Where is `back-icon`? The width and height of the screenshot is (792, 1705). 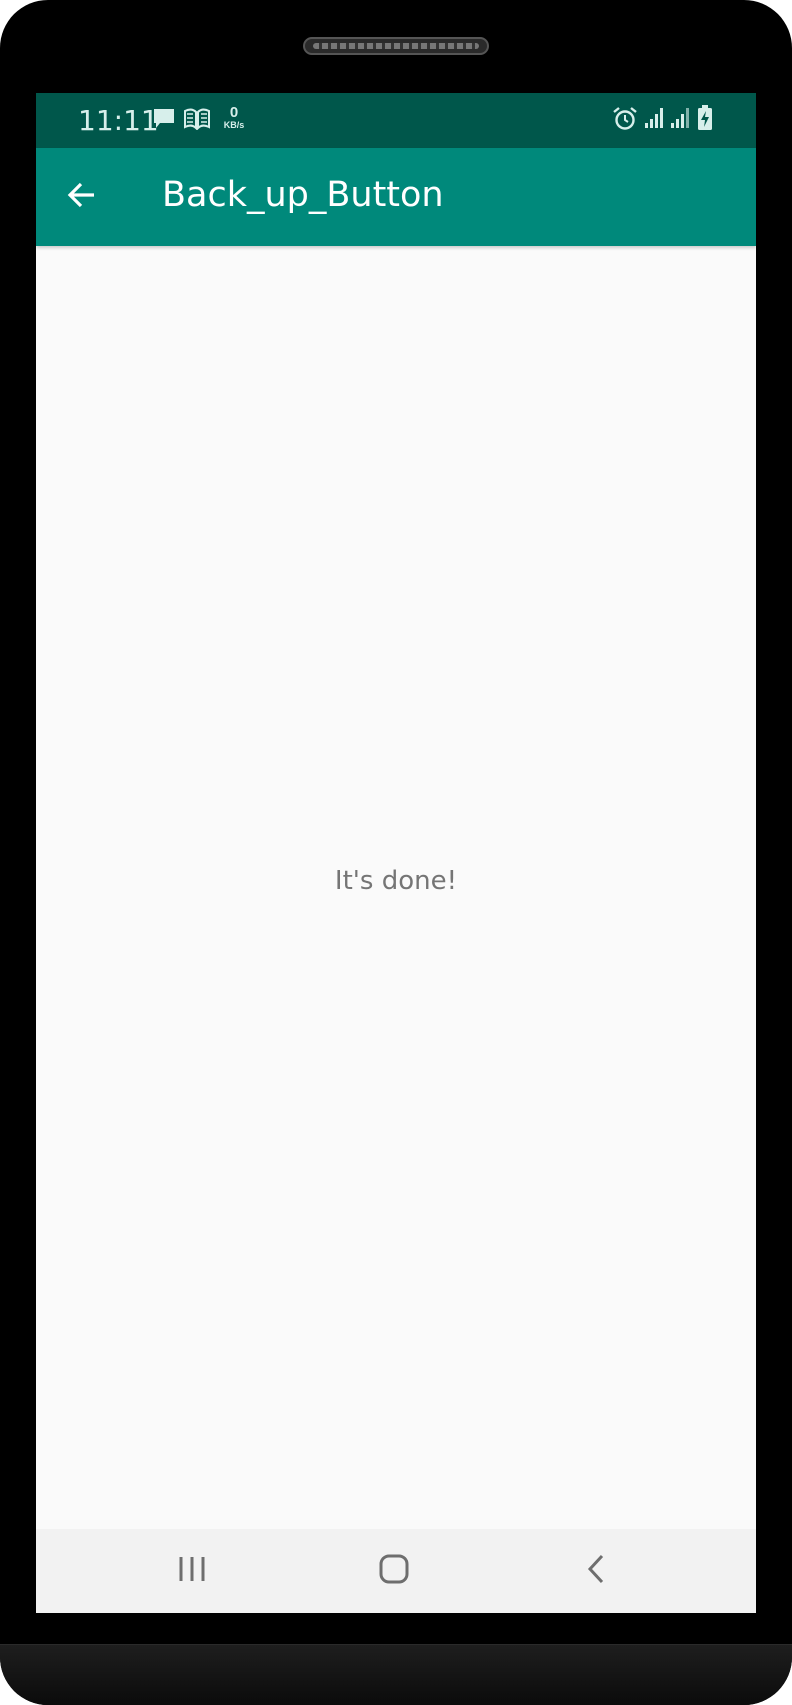
back-icon is located at coordinates (596, 1571).